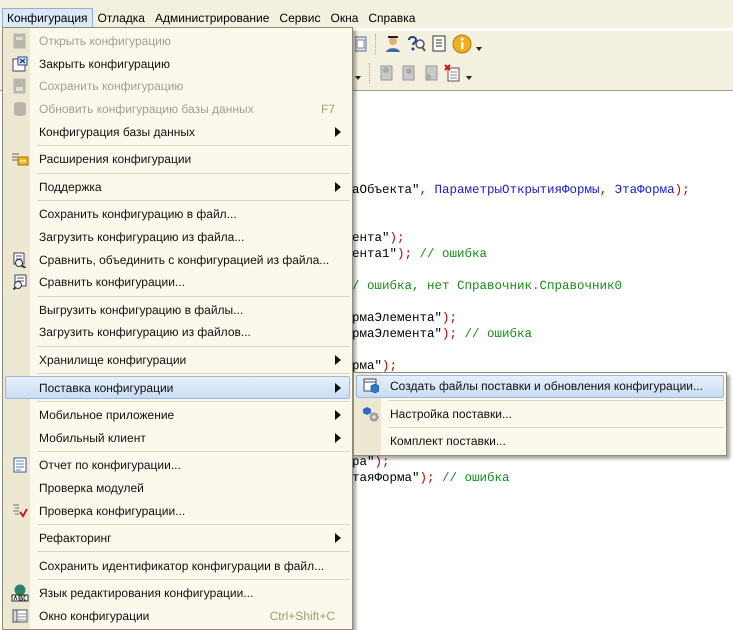  Describe the element at coordinates (453, 73) in the screenshot. I see `delete-document-icon` at that location.